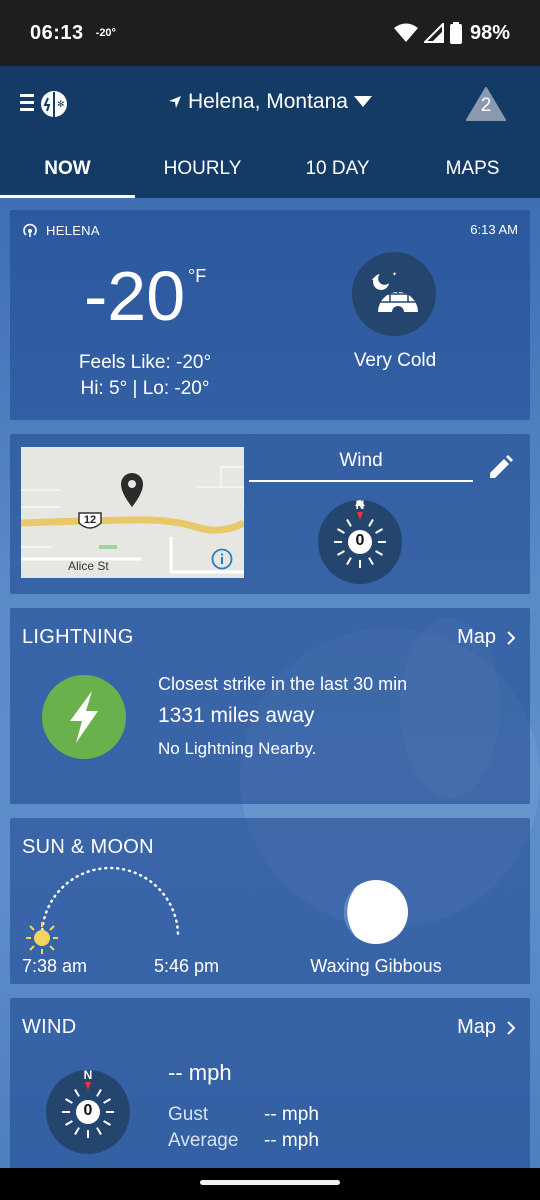  What do you see at coordinates (270, 514) in the screenshot?
I see `map-wind-card: 12 Alice St Wind N 0` at bounding box center [270, 514].